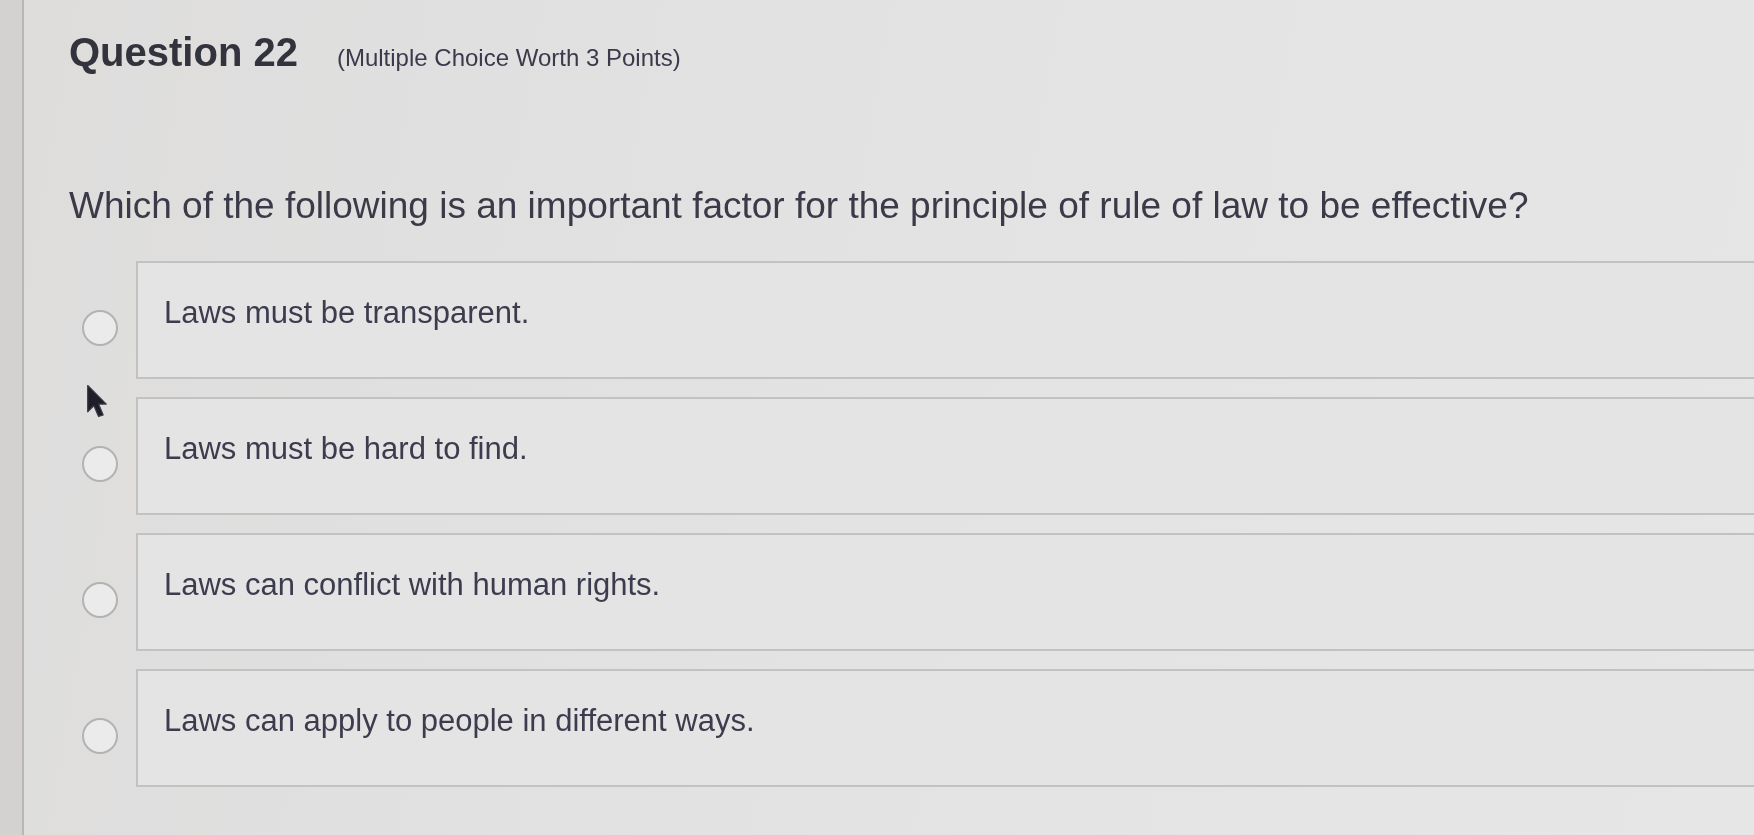 Image resolution: width=1754 pixels, height=835 pixels. I want to click on answer-option: Laws must be transparent., so click(945, 320).